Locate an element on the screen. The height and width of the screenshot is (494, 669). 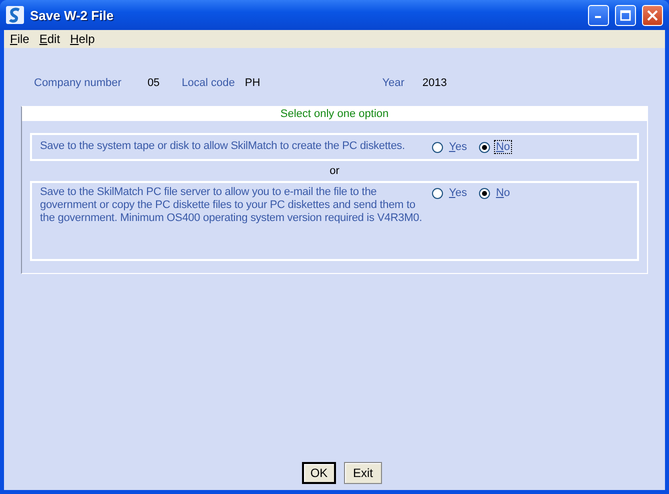
option-text: Save to the system tape or disk to allow SkilMatch to create the PC diskettes. is located at coordinates (223, 146).